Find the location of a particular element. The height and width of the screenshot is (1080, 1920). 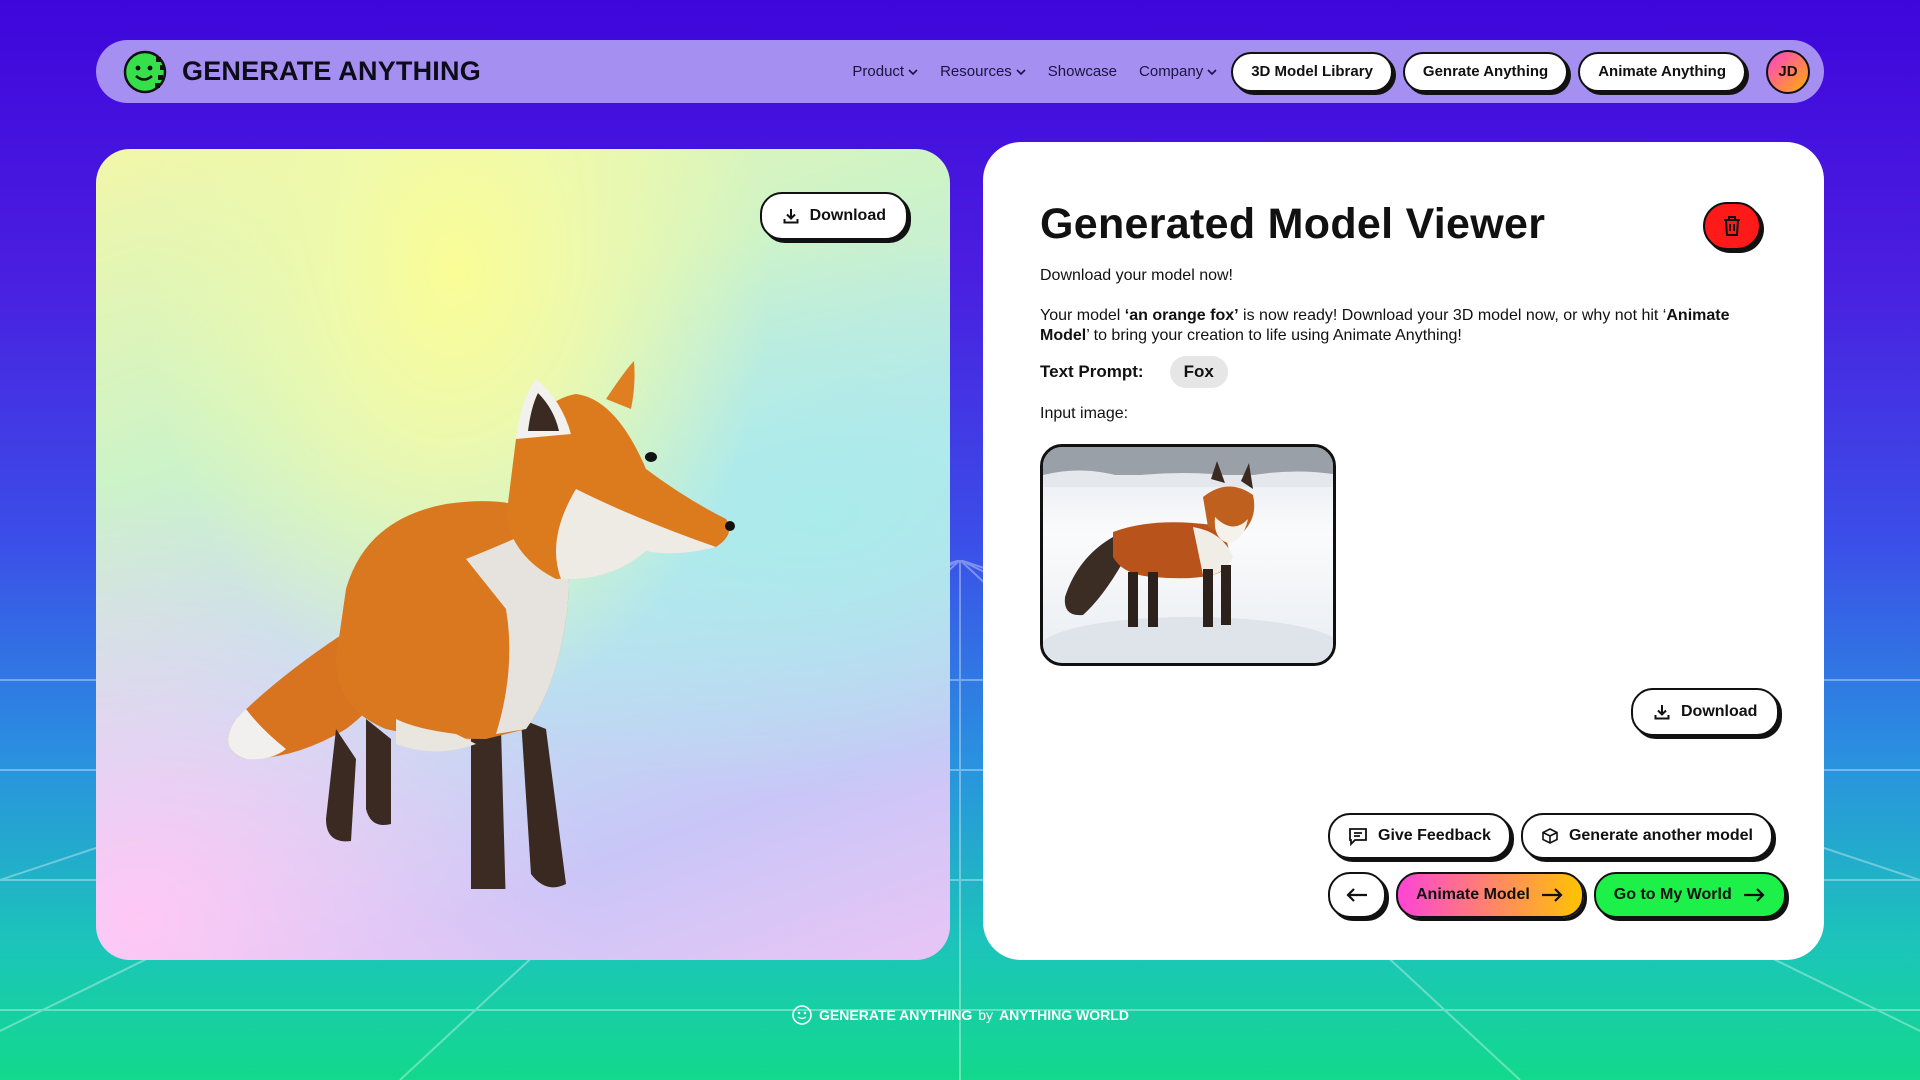

panel-download-button: Download is located at coordinates (1705, 712).